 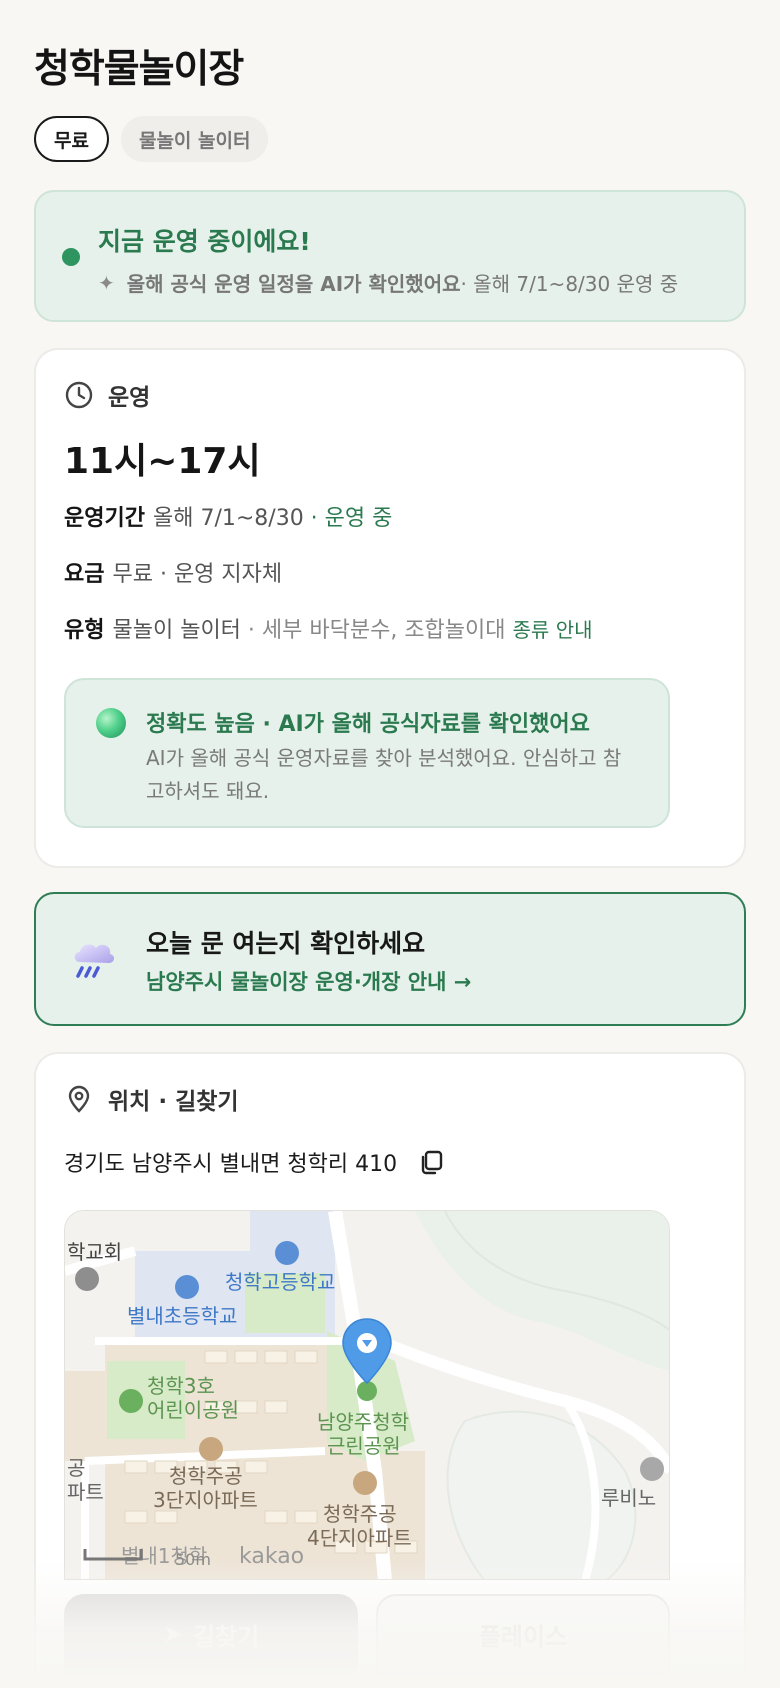 I want to click on open-check-title: 오늘 문 여는지 확인하세요, so click(x=286, y=943).